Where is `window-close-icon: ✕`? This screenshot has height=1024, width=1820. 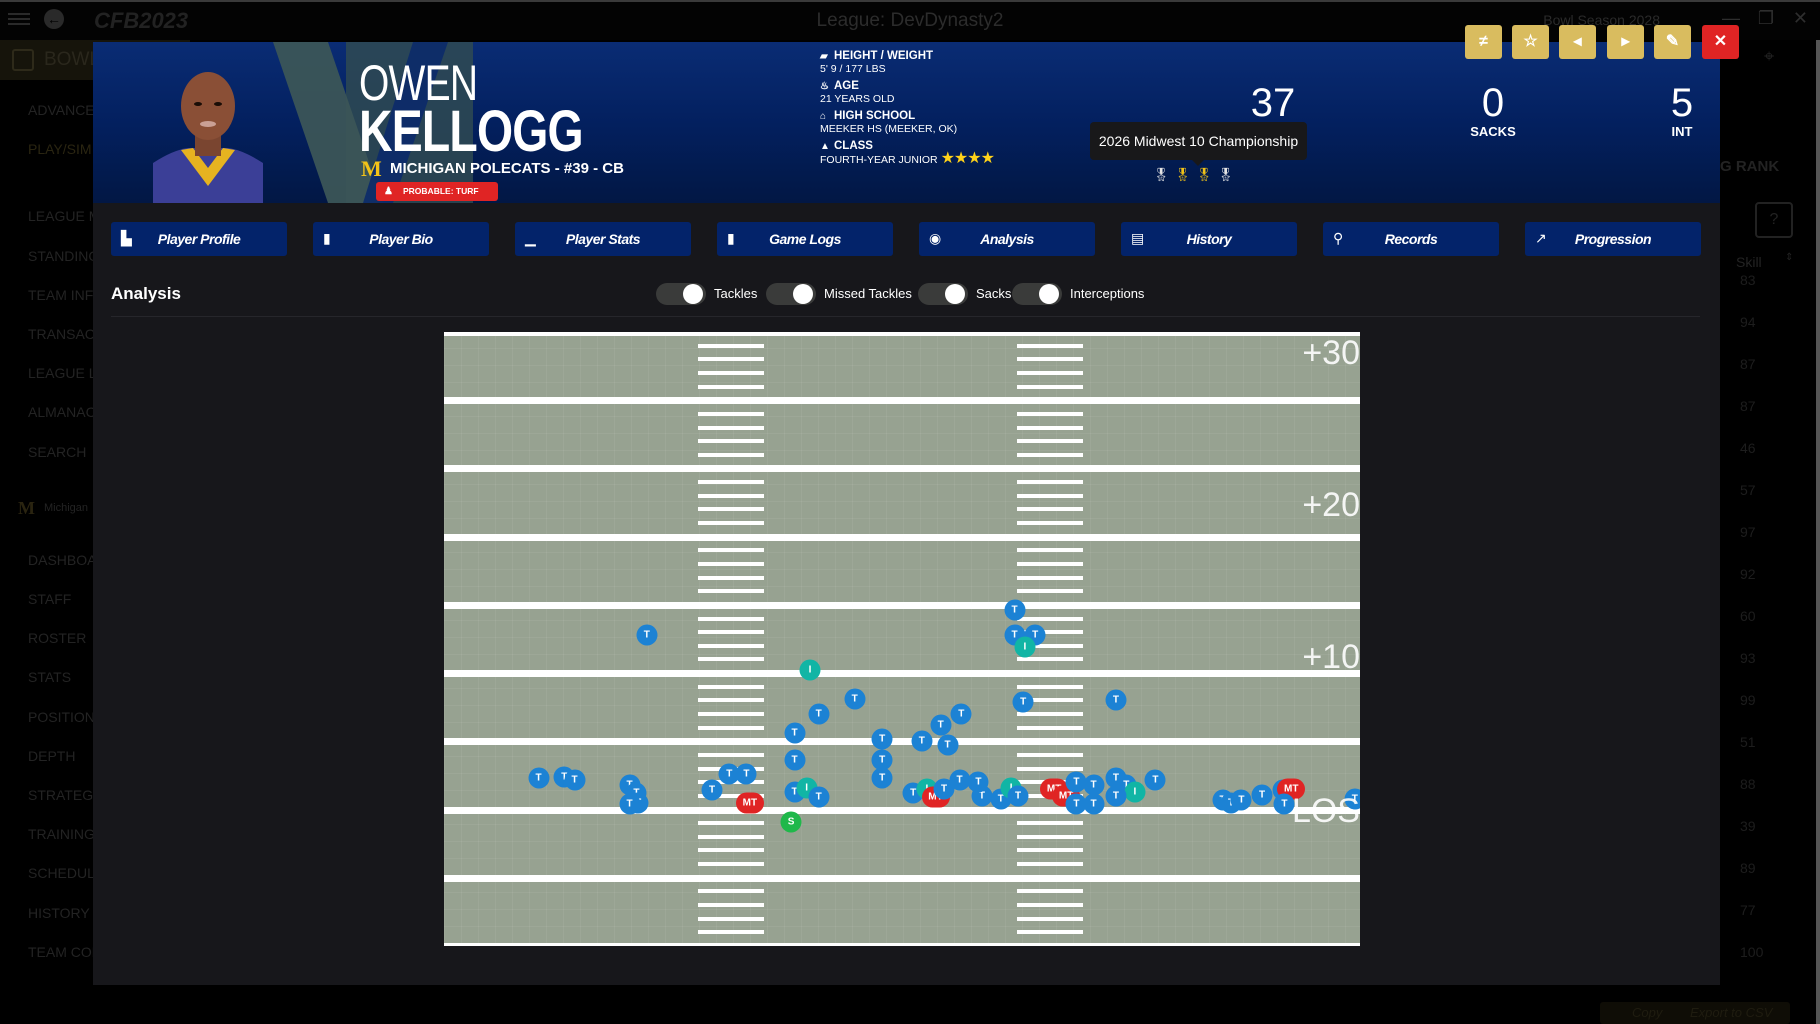 window-close-icon: ✕ is located at coordinates (1800, 18).